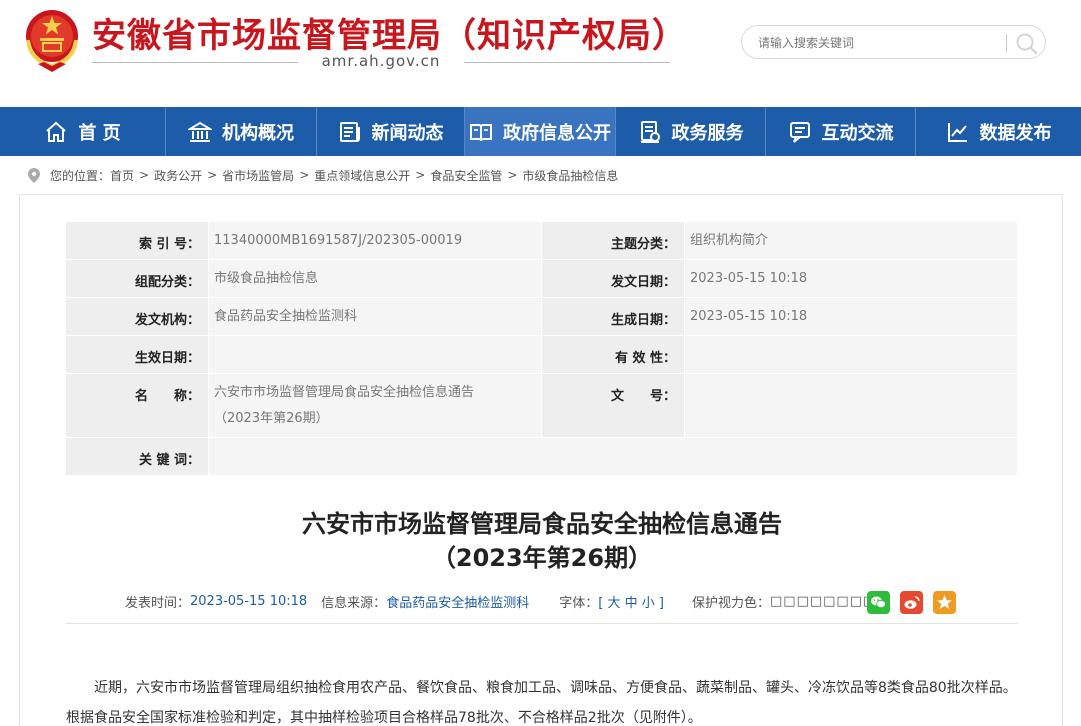 The height and width of the screenshot is (726, 1081). I want to click on nav-label-gov-service: 政务服务, so click(707, 133).